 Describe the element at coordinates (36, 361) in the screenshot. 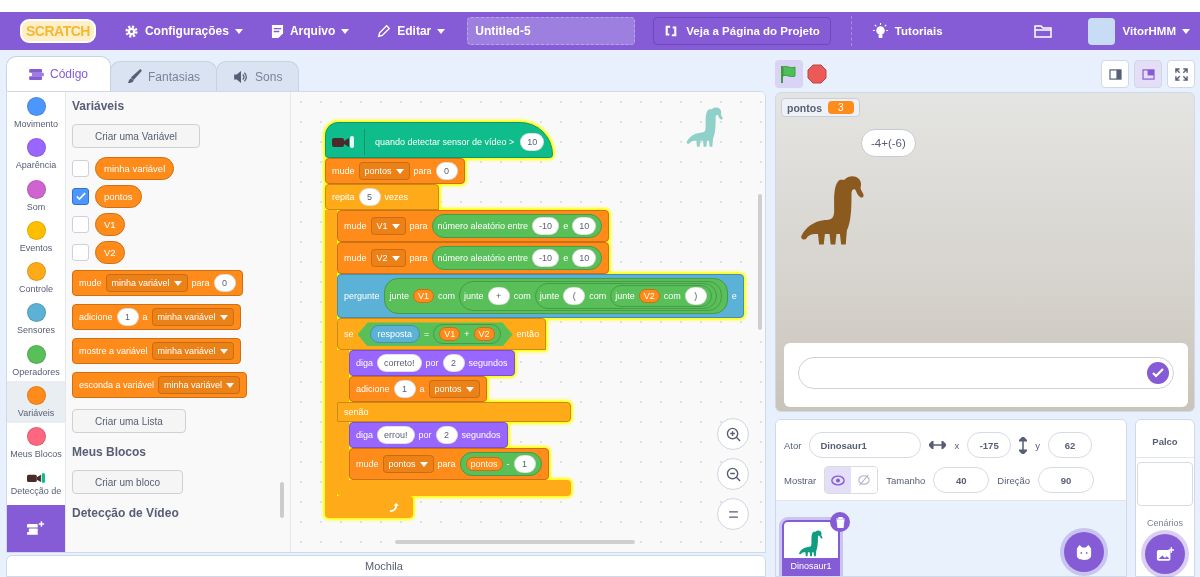

I see `category-item: Operadores` at that location.